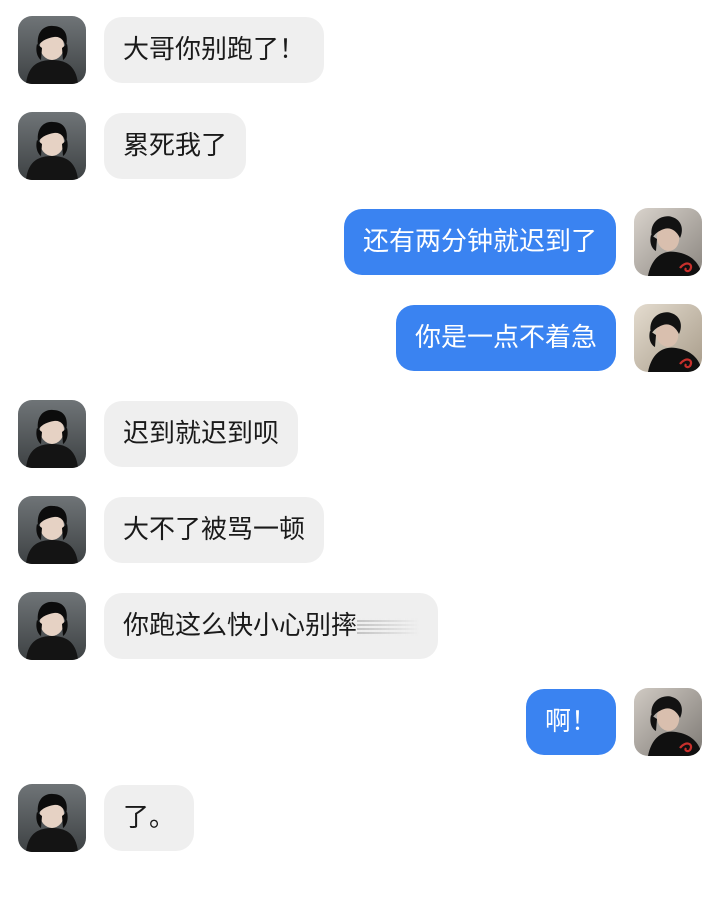 The image size is (720, 910). I want to click on message-row: 了。, so click(360, 818).